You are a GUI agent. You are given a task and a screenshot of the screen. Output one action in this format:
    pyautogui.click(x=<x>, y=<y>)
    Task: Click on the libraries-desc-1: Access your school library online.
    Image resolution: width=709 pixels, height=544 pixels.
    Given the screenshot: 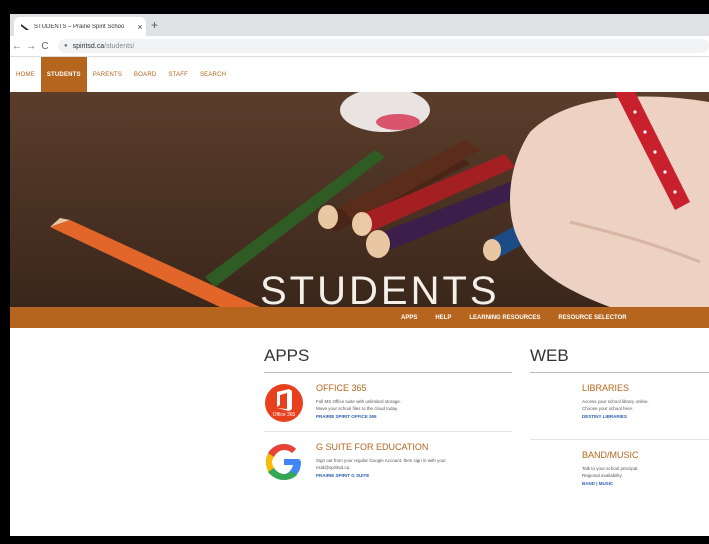 What is the action you would take?
    pyautogui.click(x=615, y=401)
    